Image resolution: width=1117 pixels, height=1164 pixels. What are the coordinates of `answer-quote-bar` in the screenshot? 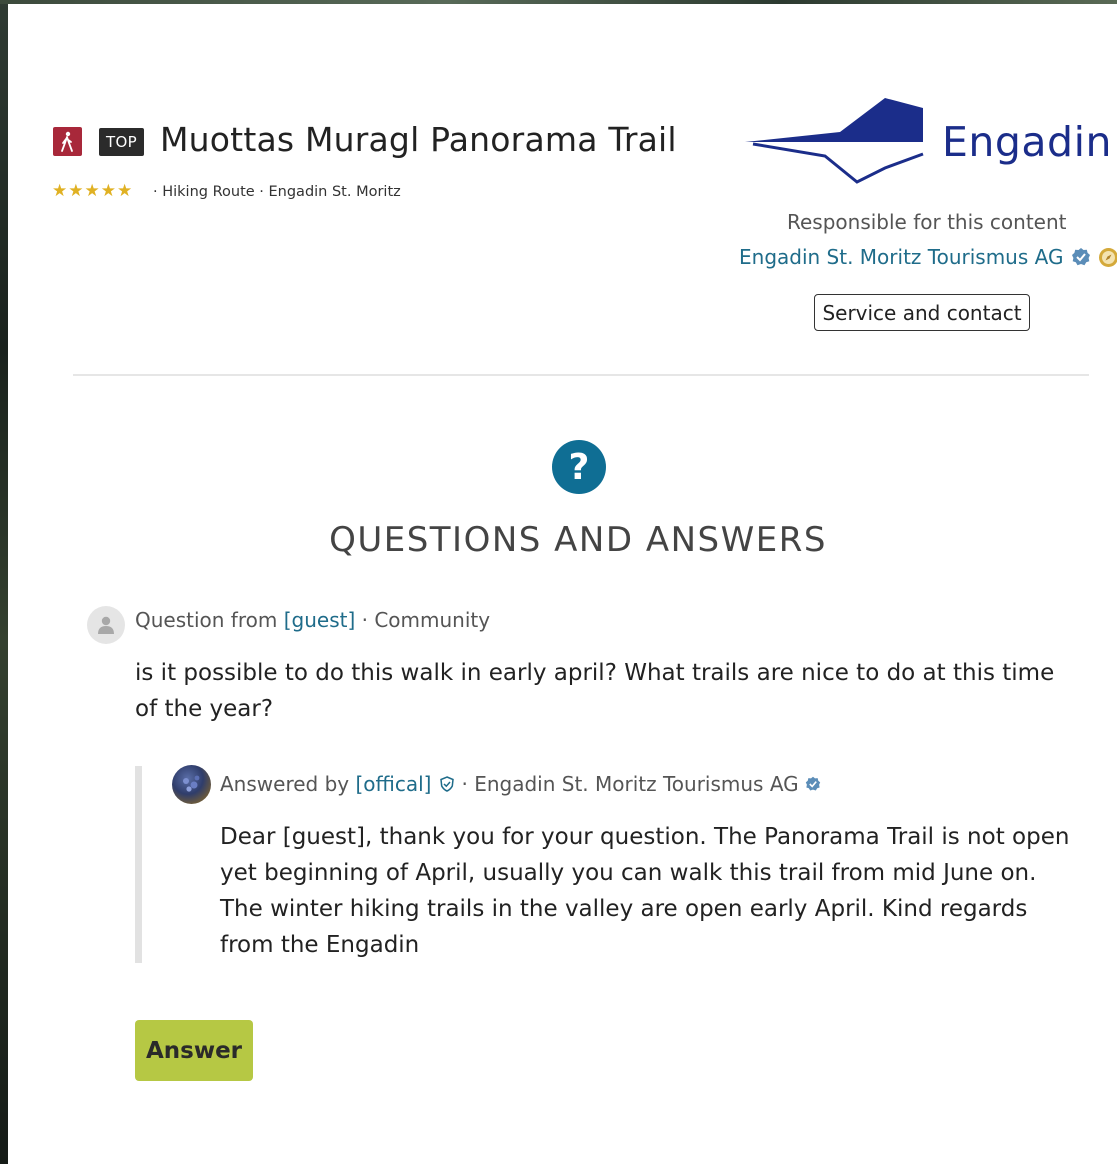 It's located at (138, 864).